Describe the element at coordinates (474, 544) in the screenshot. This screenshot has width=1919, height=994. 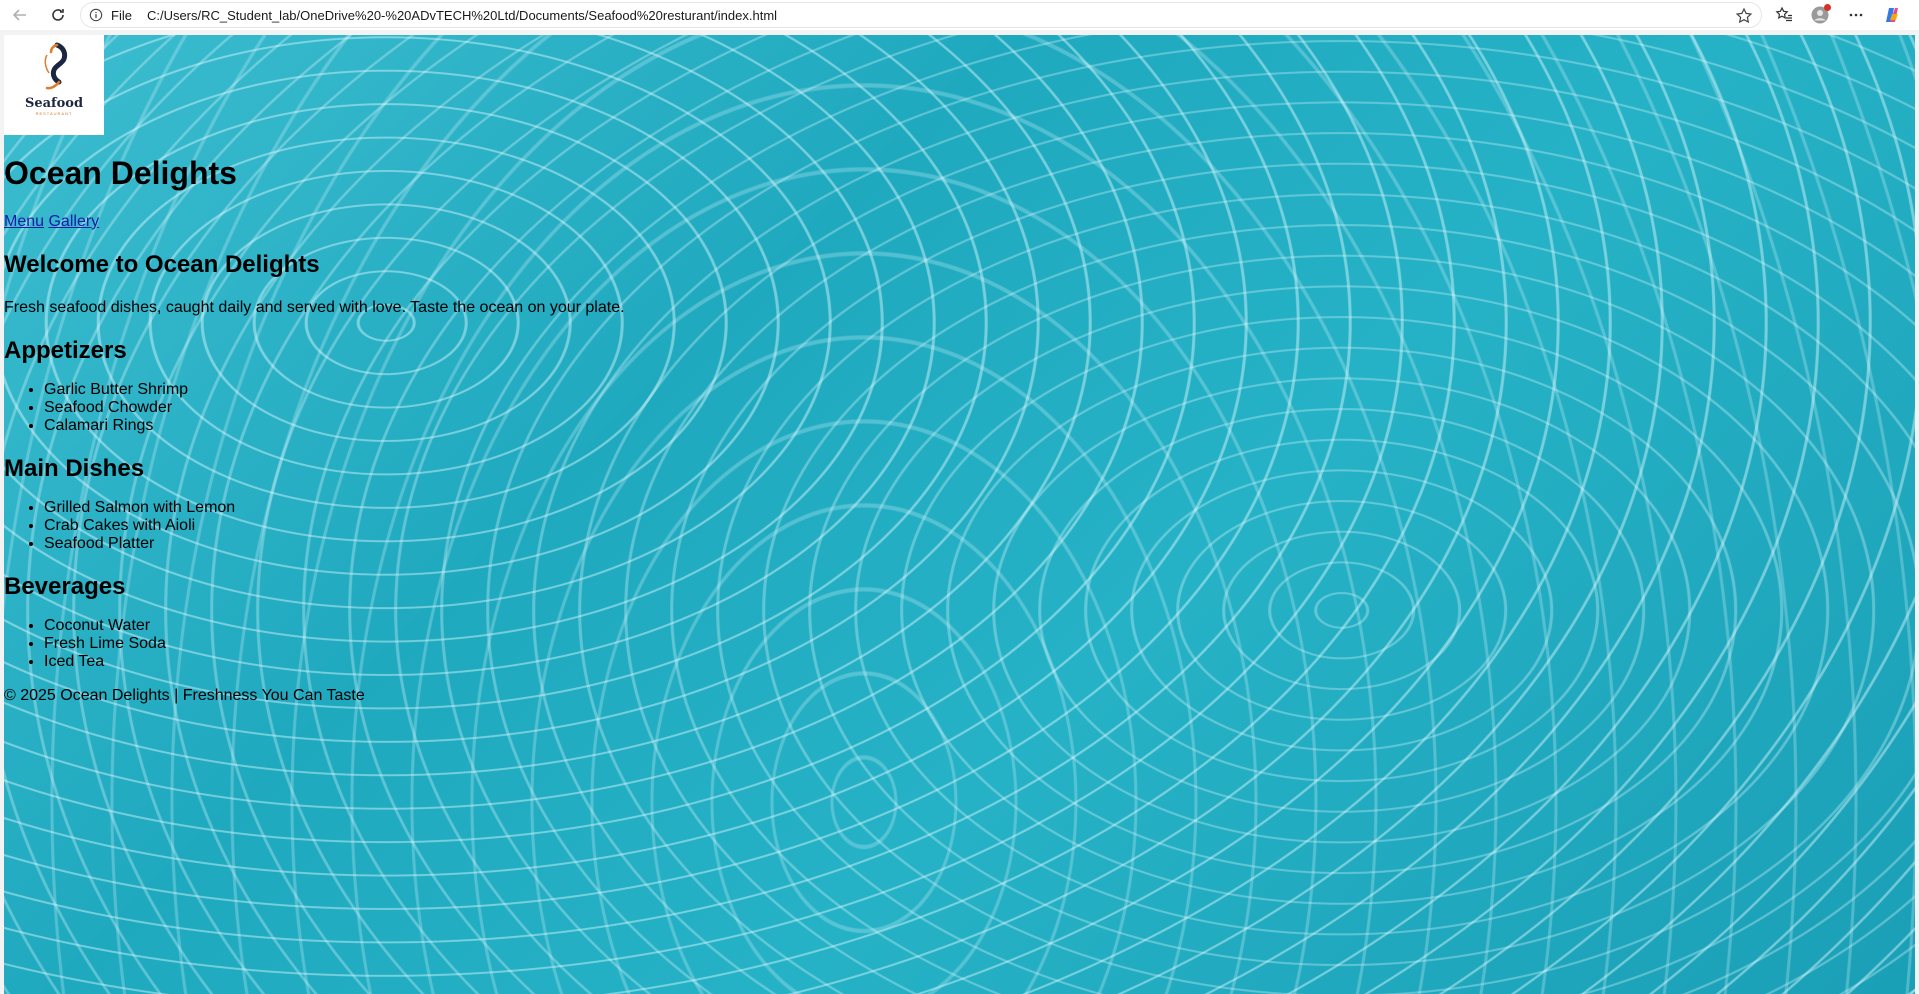
I see `list-item: Seafood Platter` at that location.